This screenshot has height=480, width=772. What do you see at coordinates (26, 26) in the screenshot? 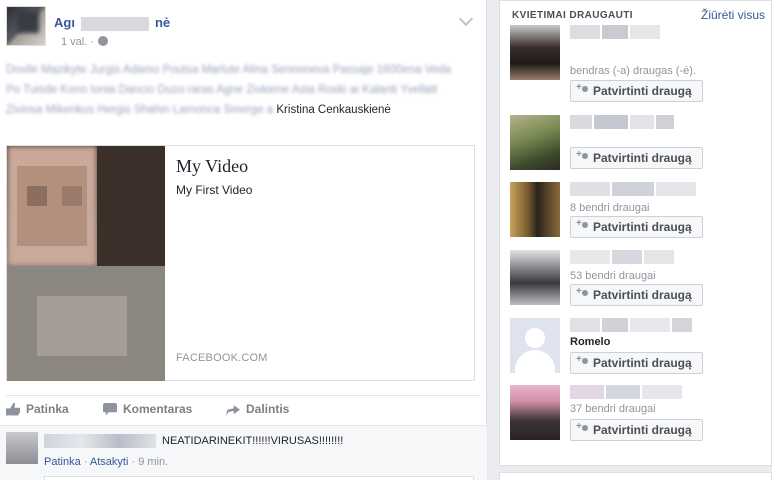
I see `author-avatar` at bounding box center [26, 26].